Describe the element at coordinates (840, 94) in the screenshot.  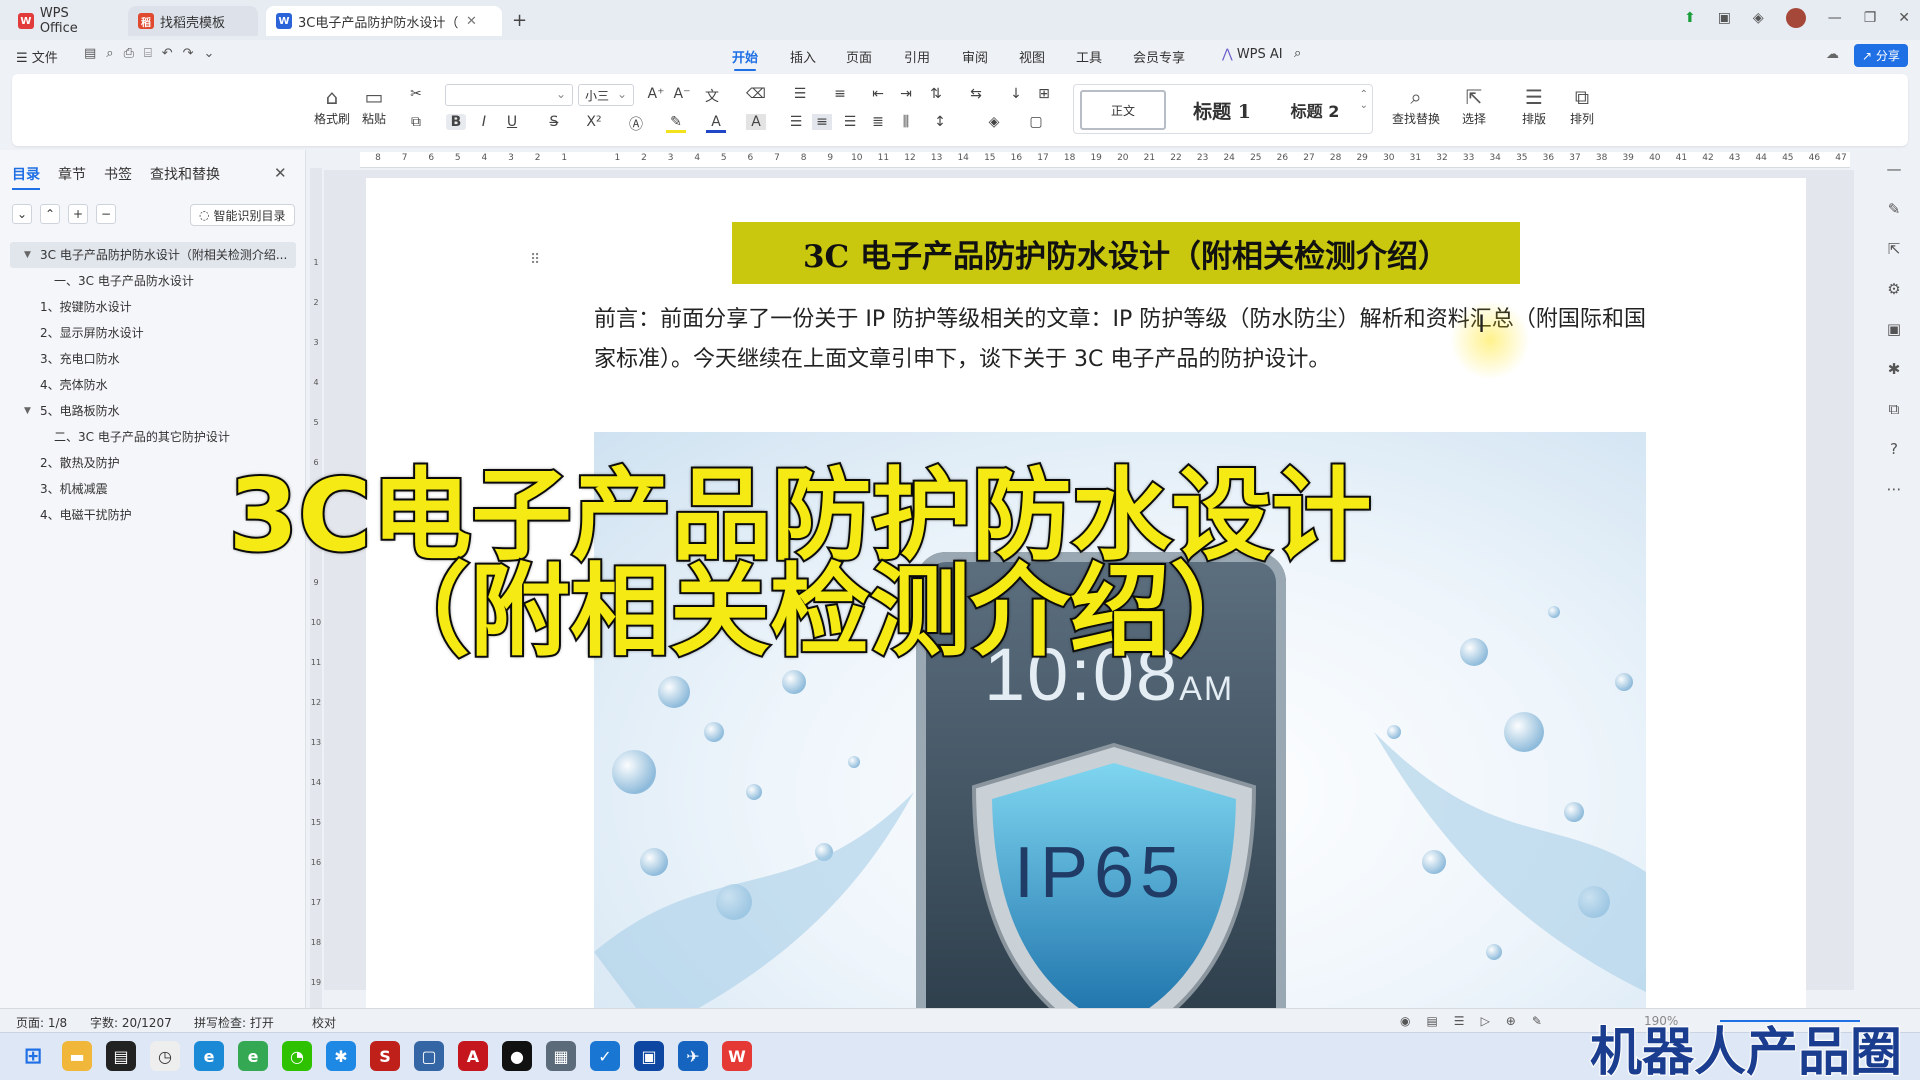
I see `number-list-icon: ≡` at that location.